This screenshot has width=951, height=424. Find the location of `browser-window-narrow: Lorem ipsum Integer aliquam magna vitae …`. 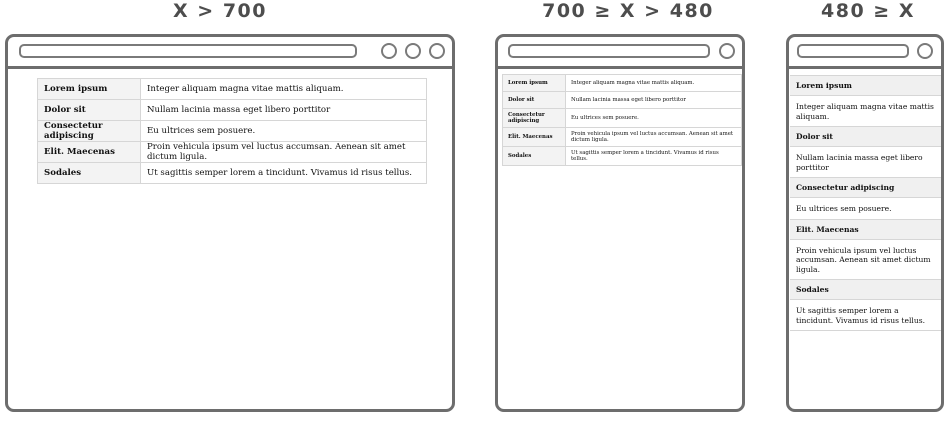

browser-window-narrow: Lorem ipsum Integer aliquam magna vitae … is located at coordinates (865, 223).